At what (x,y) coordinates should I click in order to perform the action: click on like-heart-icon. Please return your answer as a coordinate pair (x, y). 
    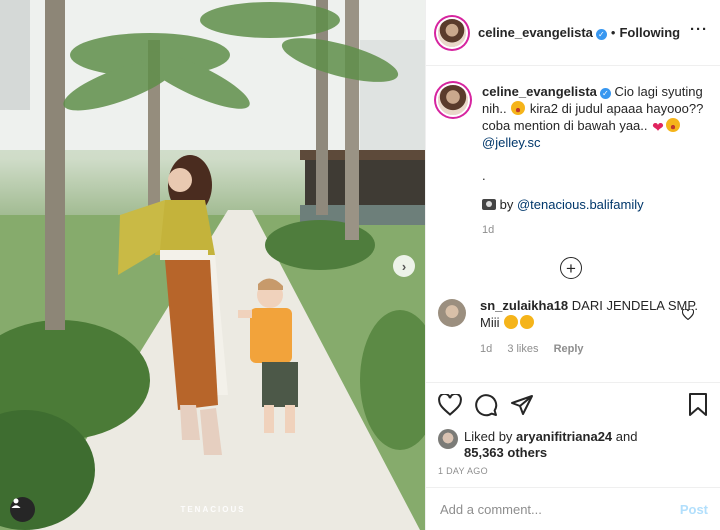
    Looking at the image, I should click on (450, 405).